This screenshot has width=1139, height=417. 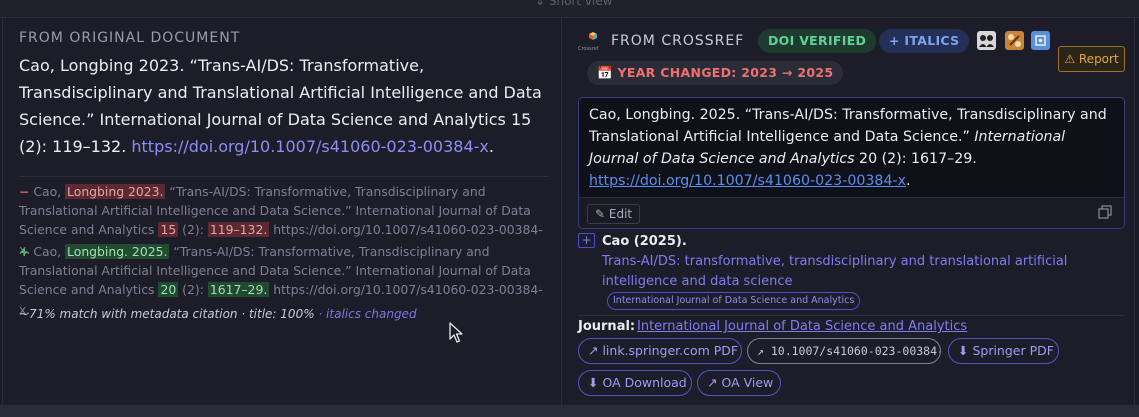 What do you see at coordinates (238, 230) in the screenshot?
I see `diff-deleted-chunk: 119–132.` at bounding box center [238, 230].